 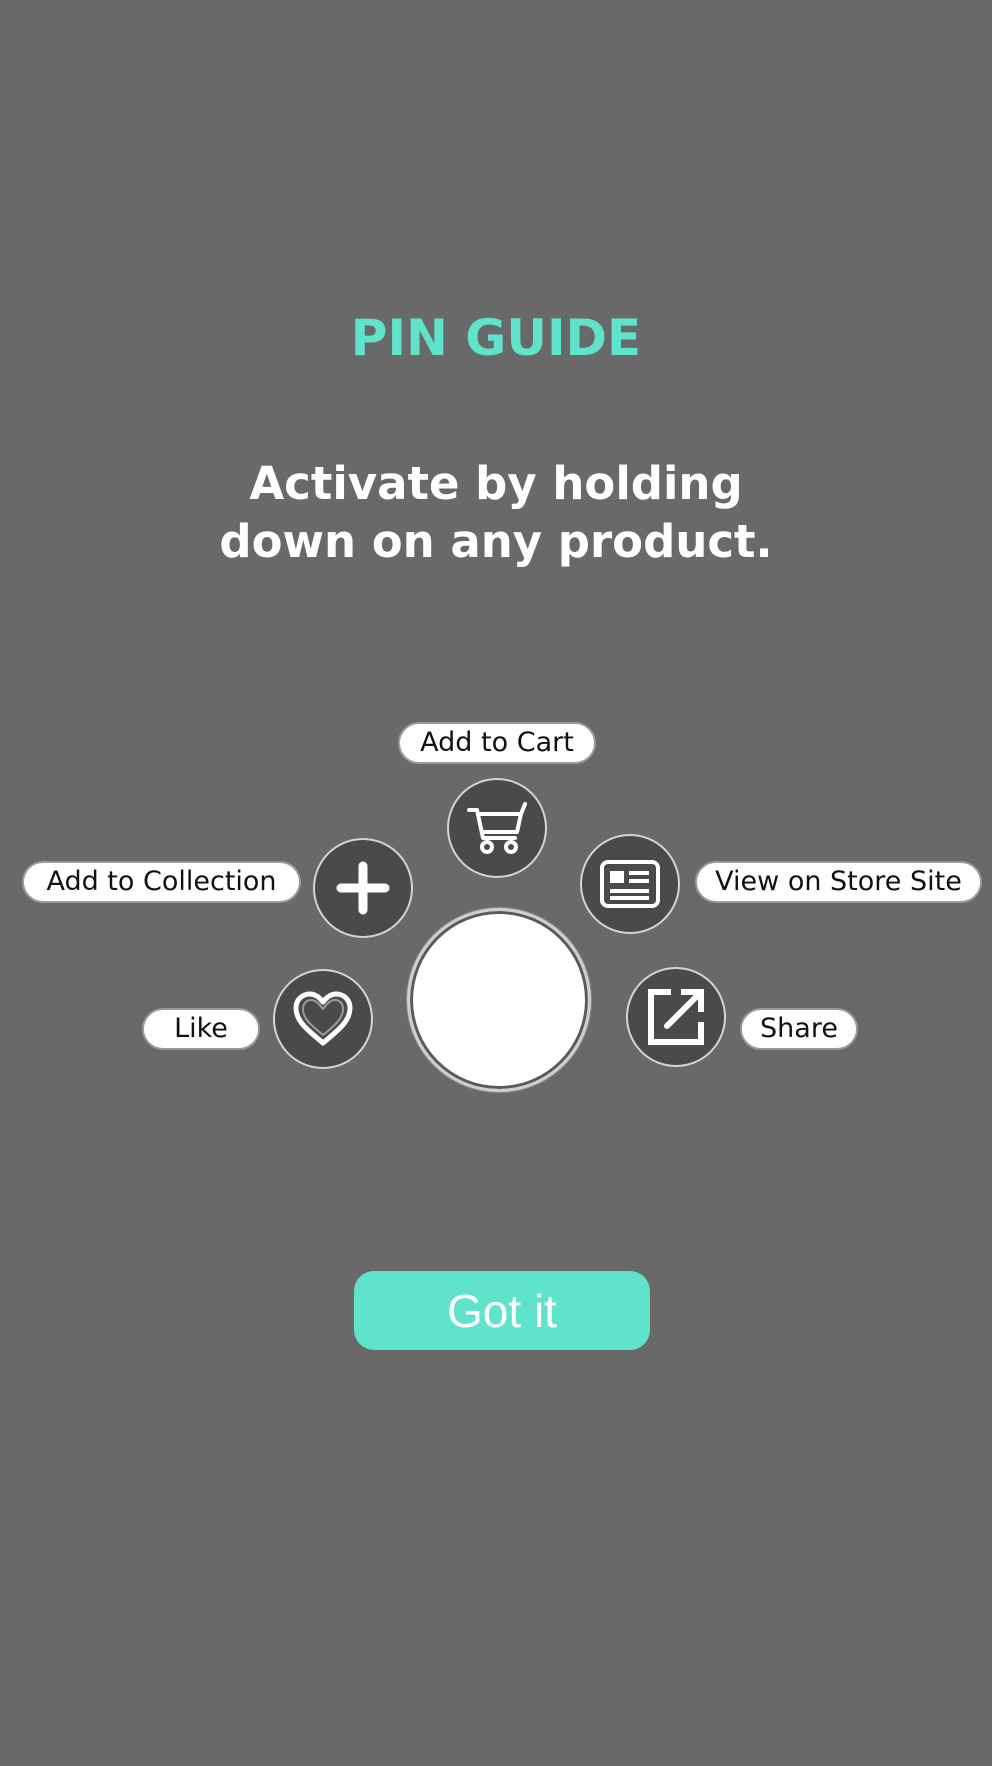 What do you see at coordinates (502, 1310) in the screenshot?
I see `got-it-button: Got it` at bounding box center [502, 1310].